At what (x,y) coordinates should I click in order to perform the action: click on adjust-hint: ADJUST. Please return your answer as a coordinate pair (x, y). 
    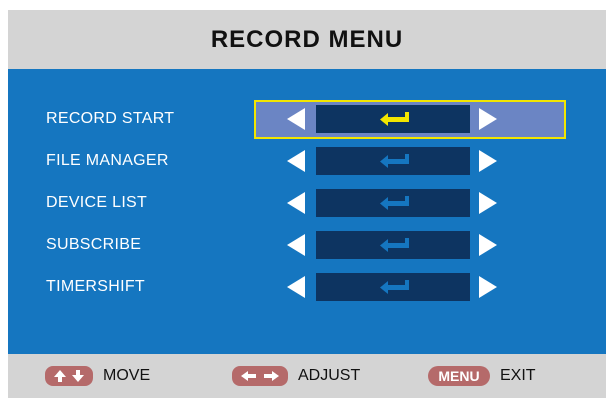
    Looking at the image, I should click on (296, 376).